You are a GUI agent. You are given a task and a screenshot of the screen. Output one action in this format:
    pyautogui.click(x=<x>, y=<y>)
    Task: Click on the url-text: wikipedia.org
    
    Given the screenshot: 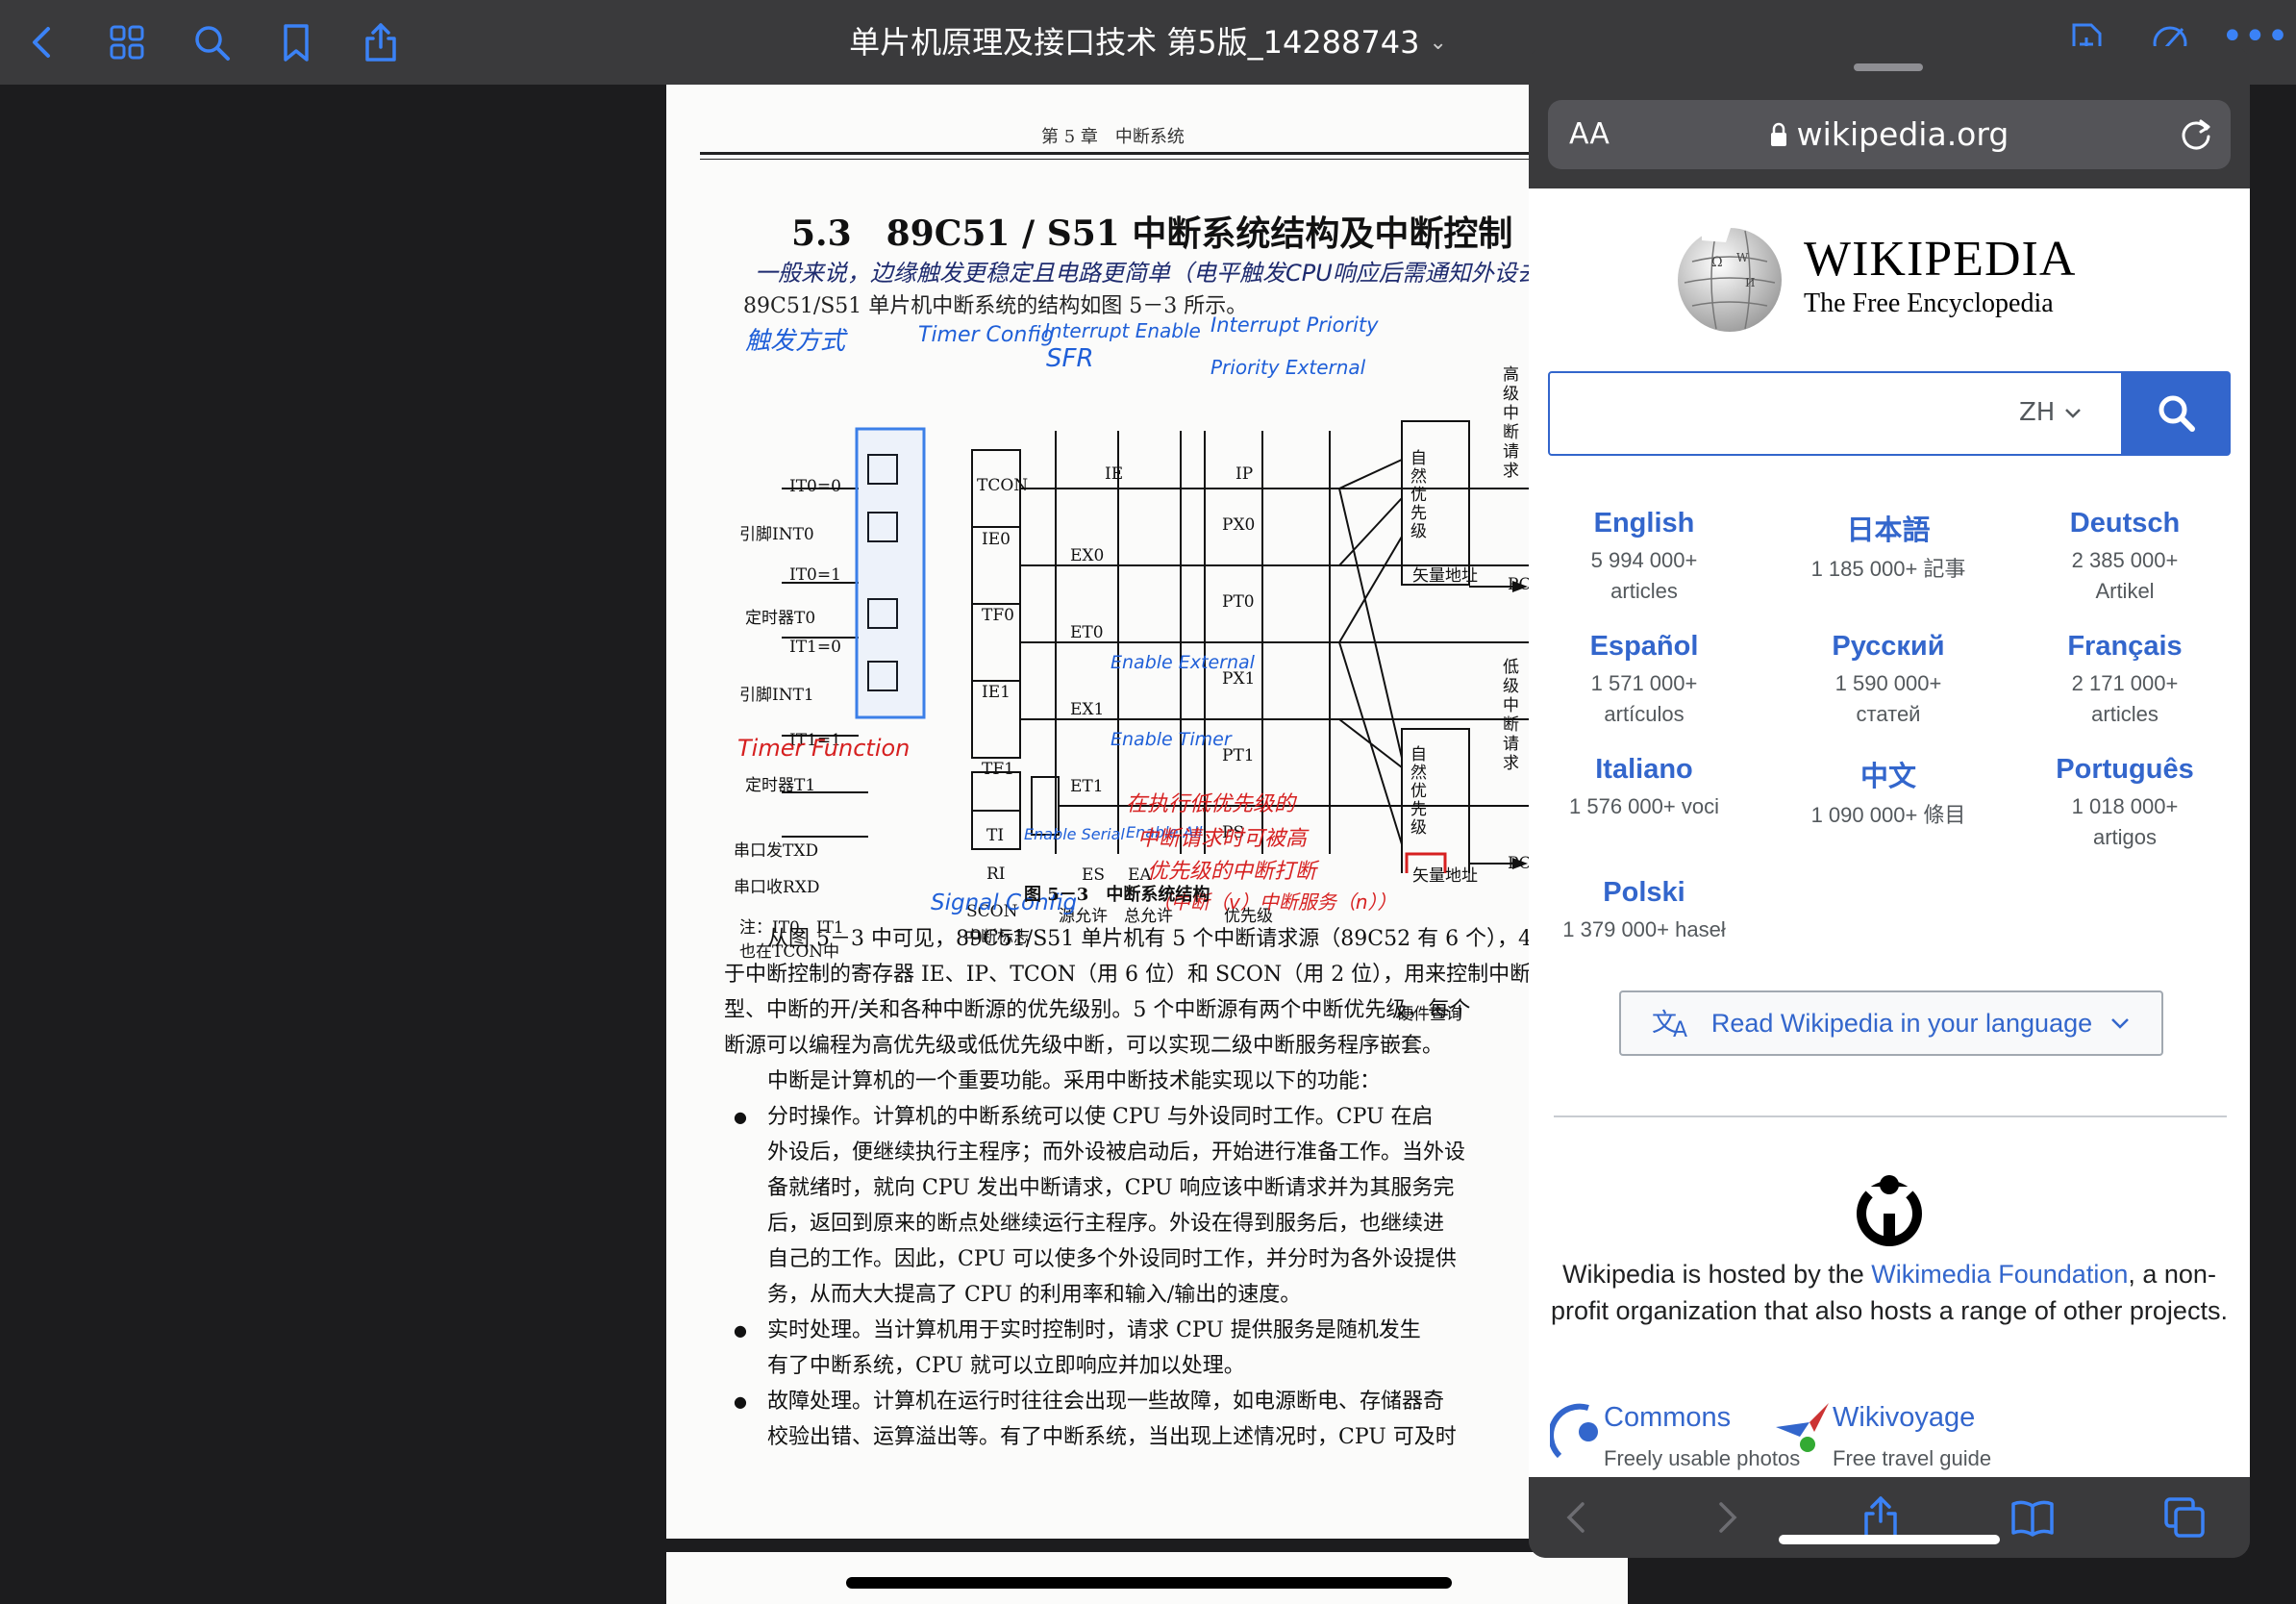 What is the action you would take?
    pyautogui.click(x=1903, y=134)
    